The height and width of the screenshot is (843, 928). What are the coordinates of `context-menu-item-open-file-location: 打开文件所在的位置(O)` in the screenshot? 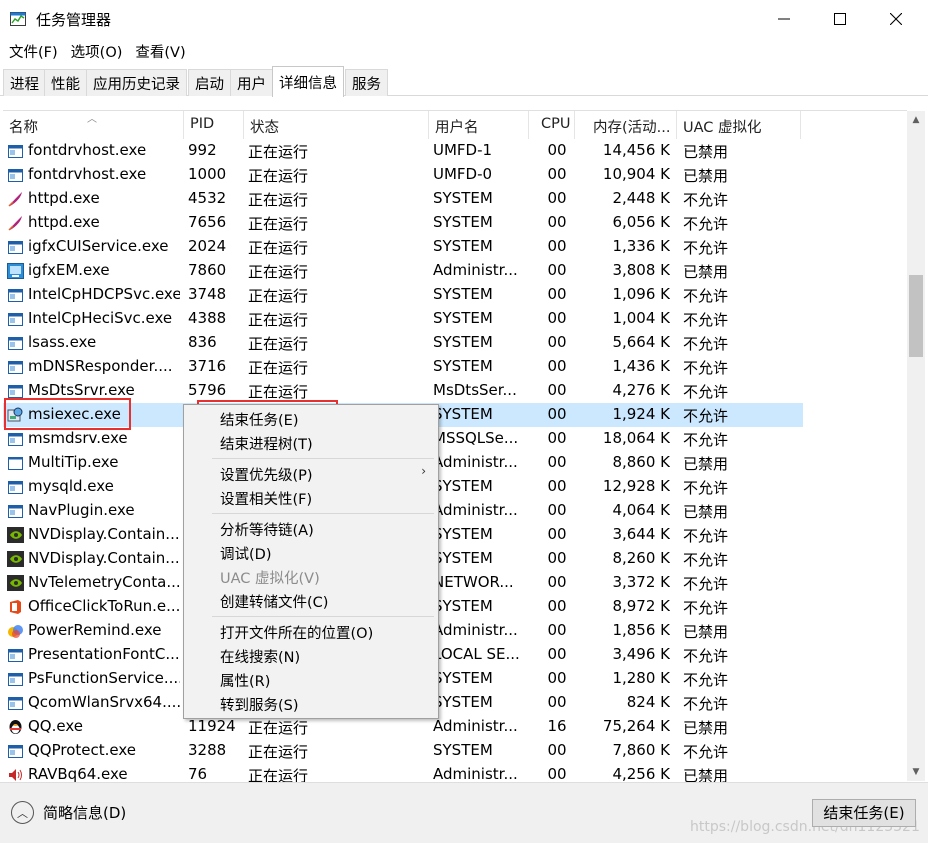 It's located at (311, 632).